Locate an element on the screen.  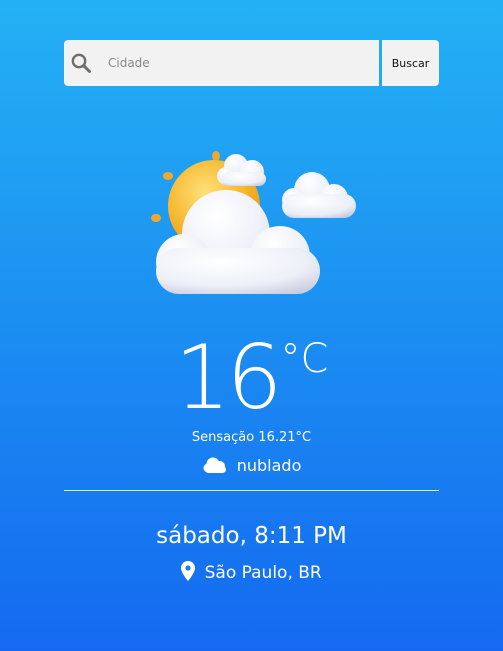
temperature-display: 16°C is located at coordinates (251, 378).